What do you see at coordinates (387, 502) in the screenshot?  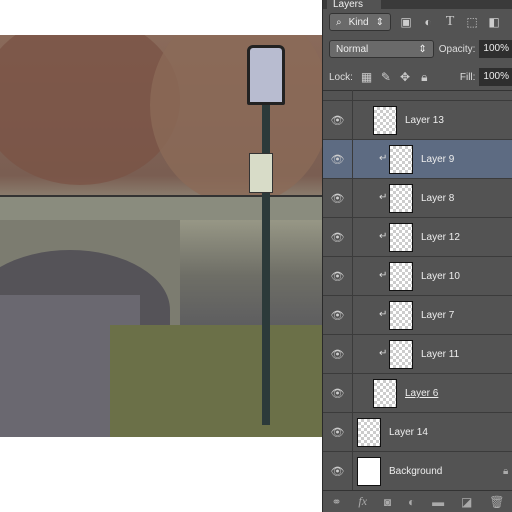 I see `mask-icon: ◙` at bounding box center [387, 502].